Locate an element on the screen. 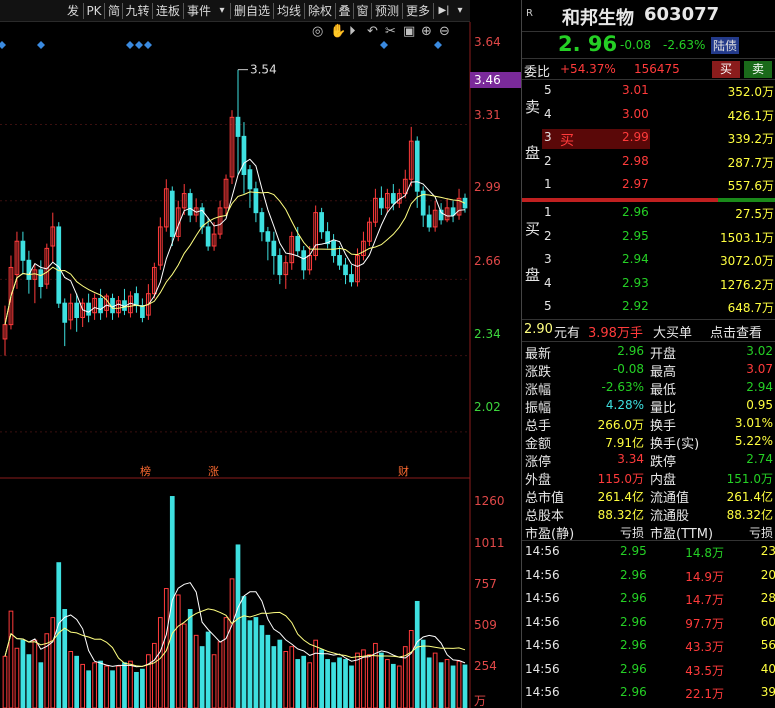  level-number: 1 is located at coordinates (548, 184).